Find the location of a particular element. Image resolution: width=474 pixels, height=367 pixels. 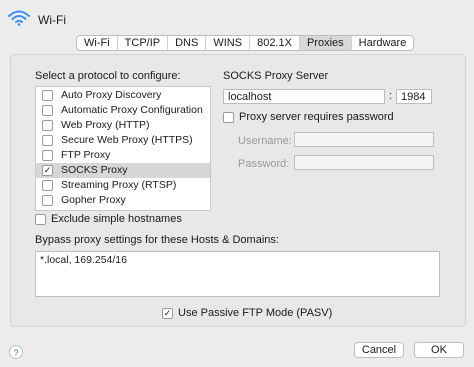

protocol-label: Web Proxy (HTTP) is located at coordinates (105, 125).